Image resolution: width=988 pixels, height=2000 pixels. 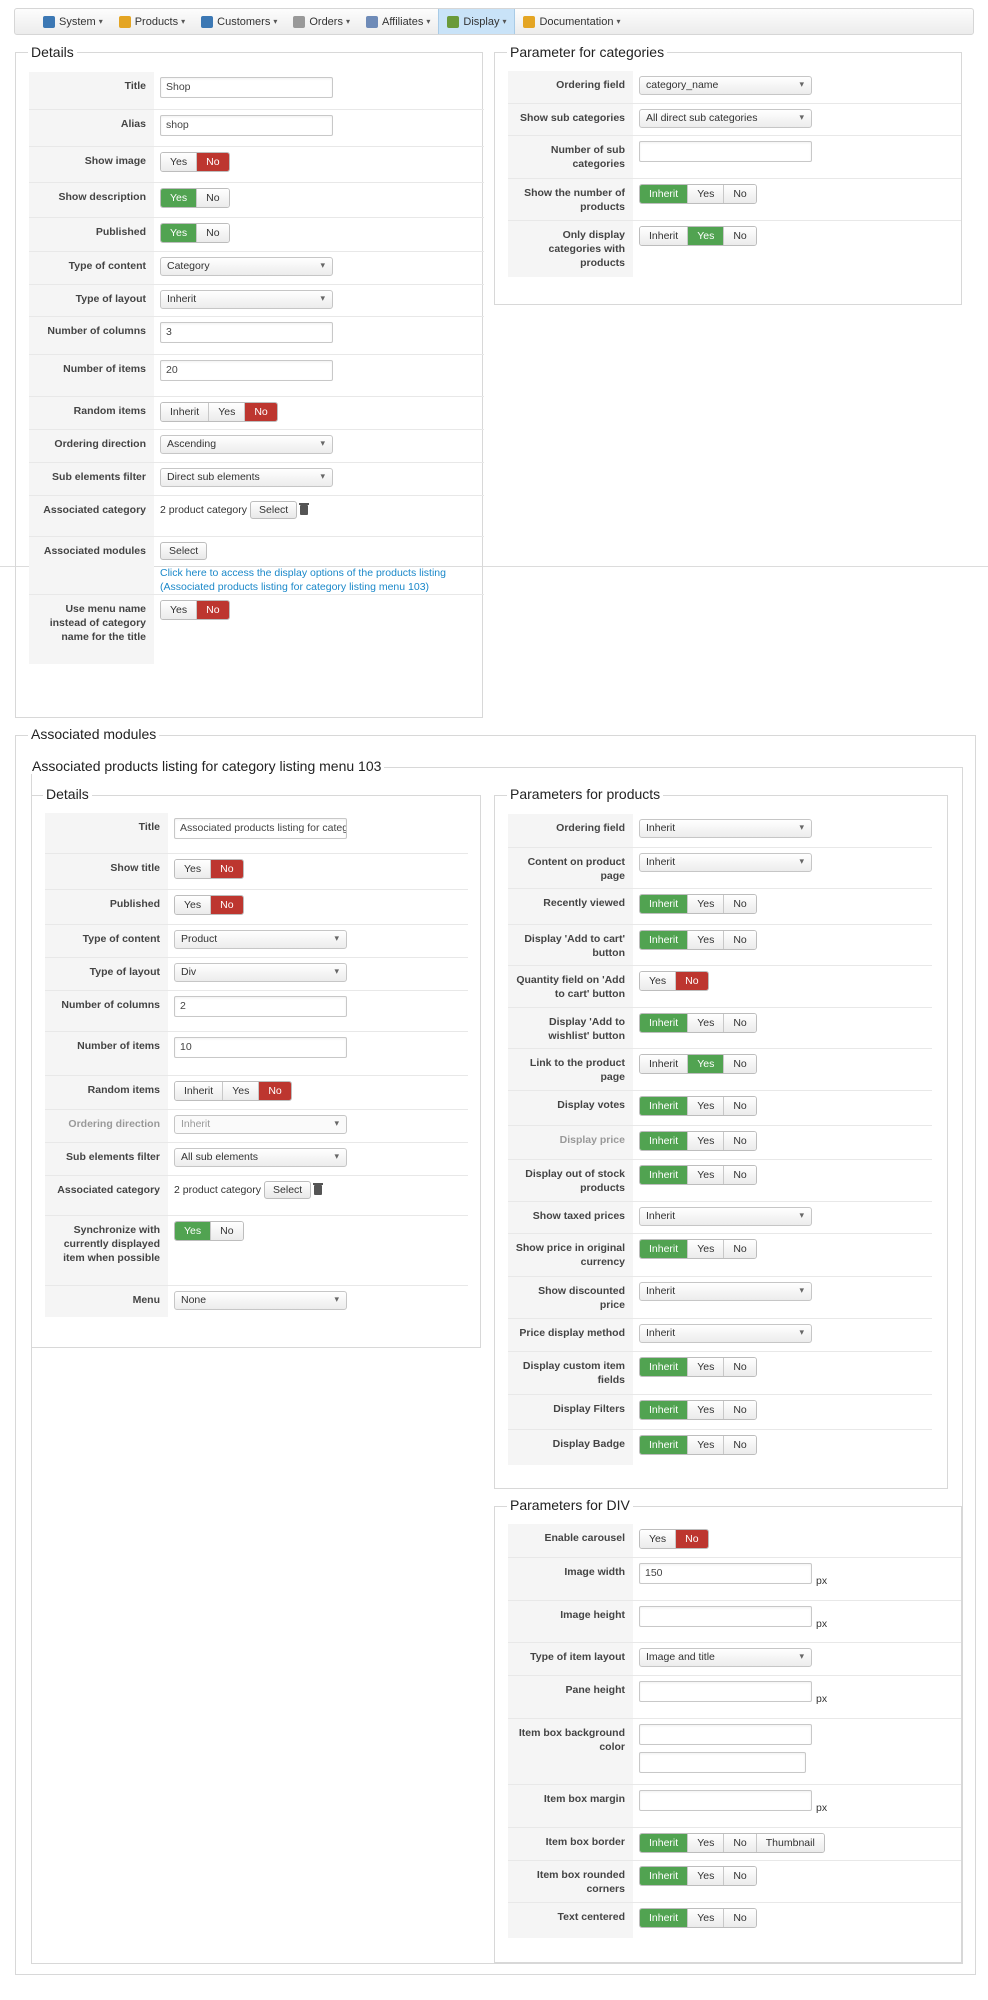 I want to click on carousel-toggle: Yes No, so click(x=674, y=1539).